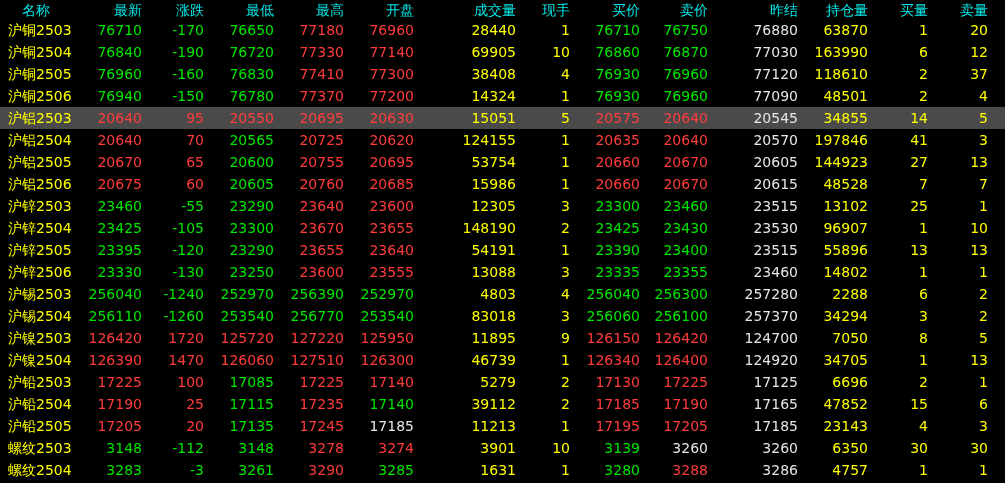  I want to click on table-cell-text: 14802, so click(845, 272).